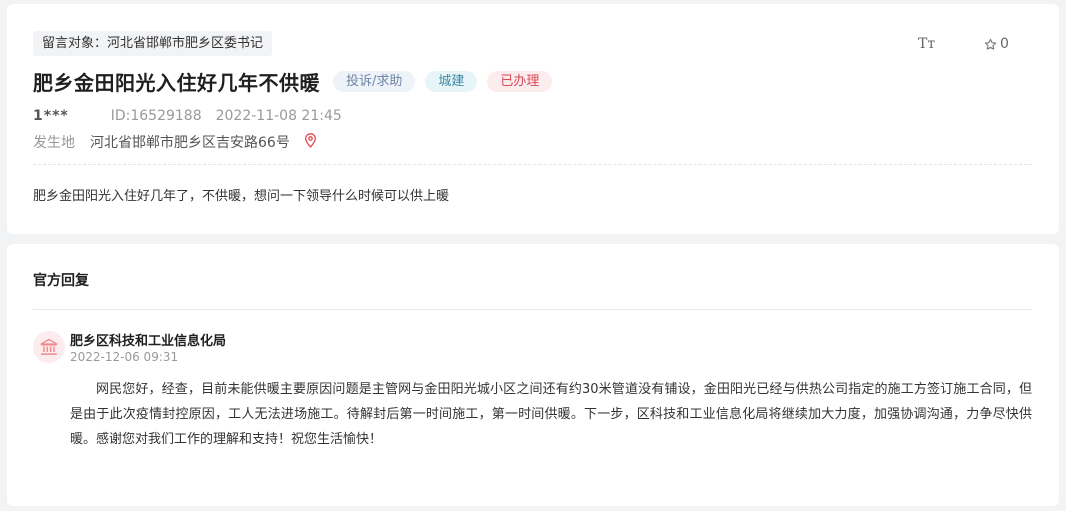 The image size is (1066, 511). Describe the element at coordinates (990, 44) in the screenshot. I see `star-outline-icon` at that location.